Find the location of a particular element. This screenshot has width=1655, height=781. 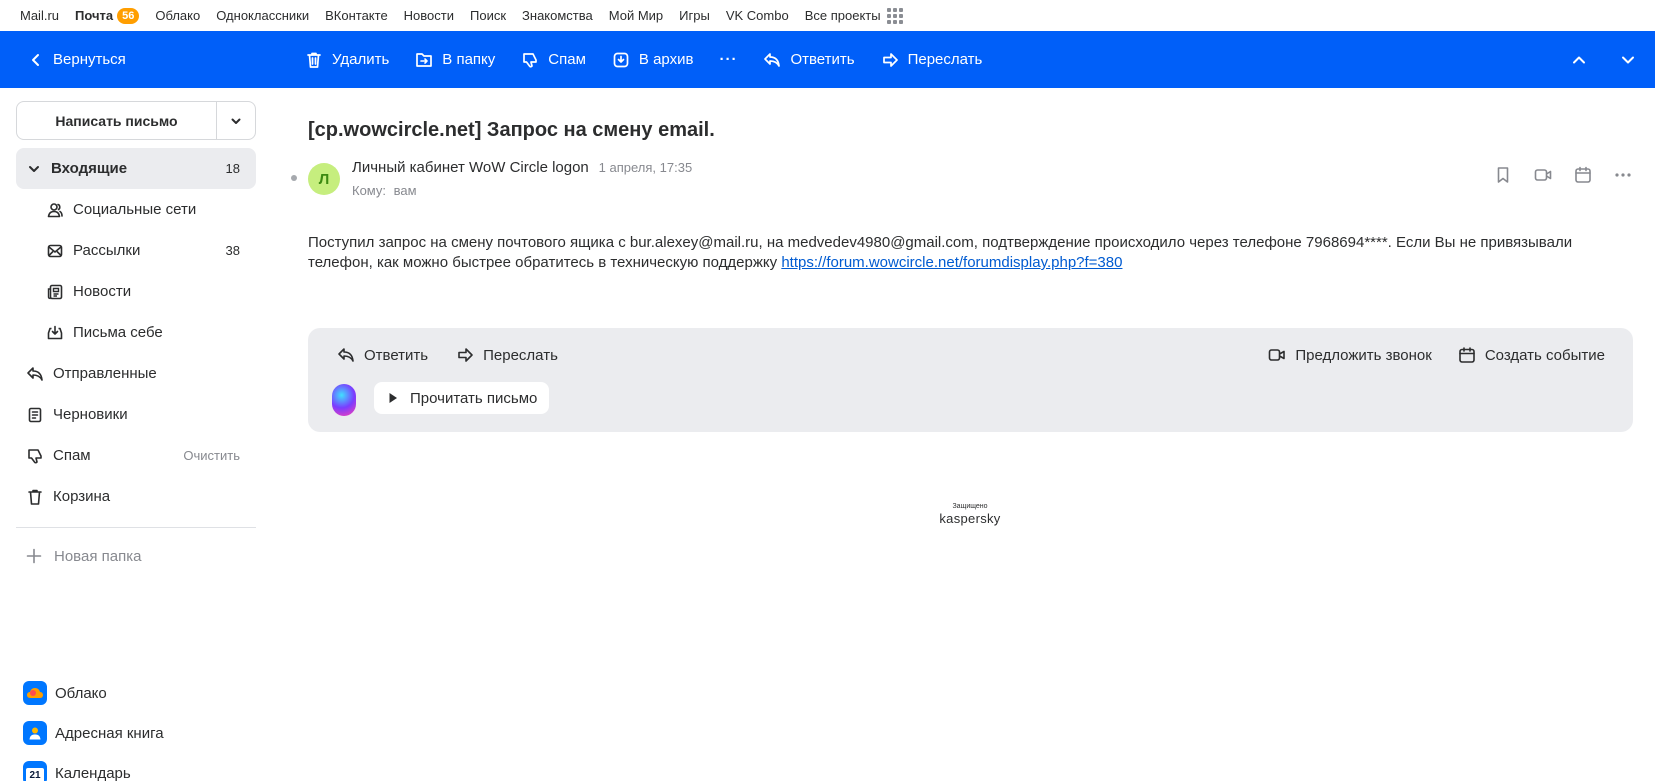

archive-icon is located at coordinates (621, 59).